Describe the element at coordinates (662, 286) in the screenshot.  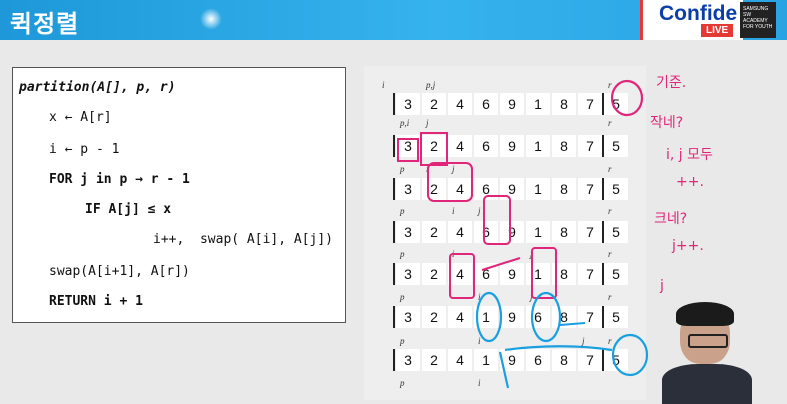
I see `note-j: j` at that location.